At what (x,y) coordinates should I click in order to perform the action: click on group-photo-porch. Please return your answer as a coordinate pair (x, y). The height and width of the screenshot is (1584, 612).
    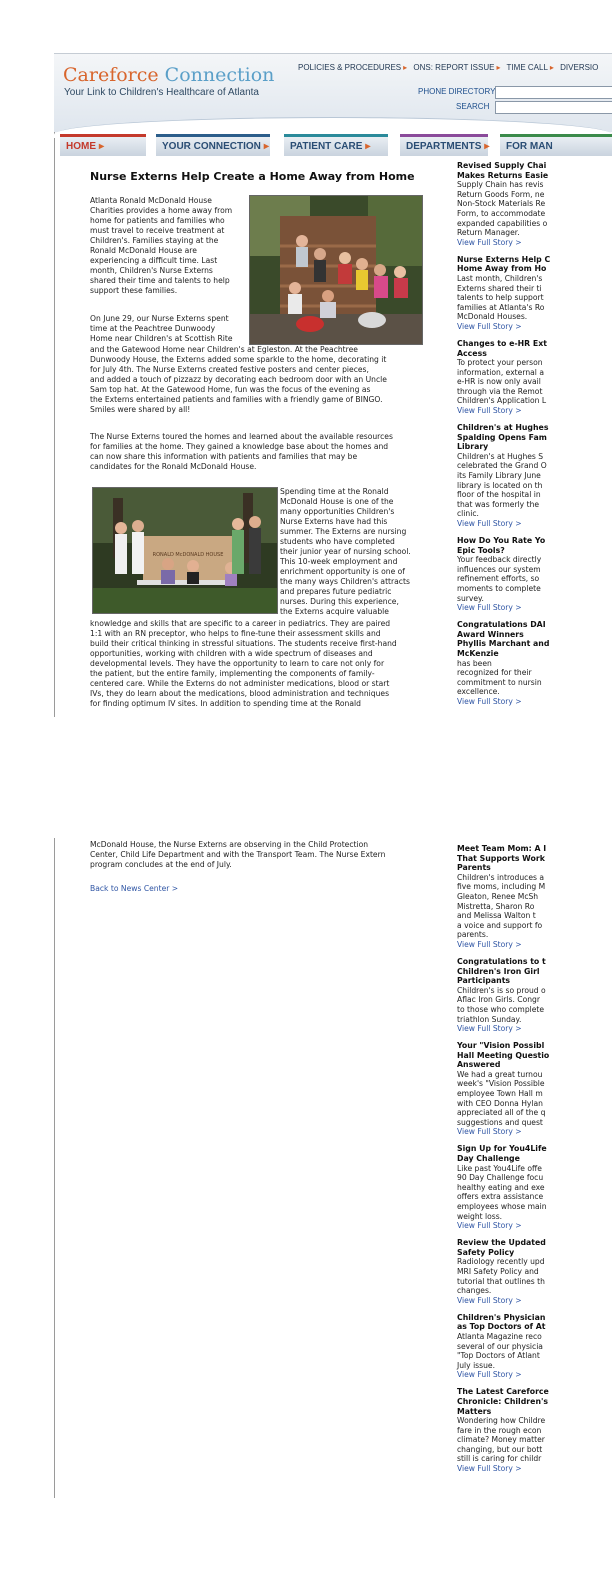
    Looking at the image, I should click on (336, 270).